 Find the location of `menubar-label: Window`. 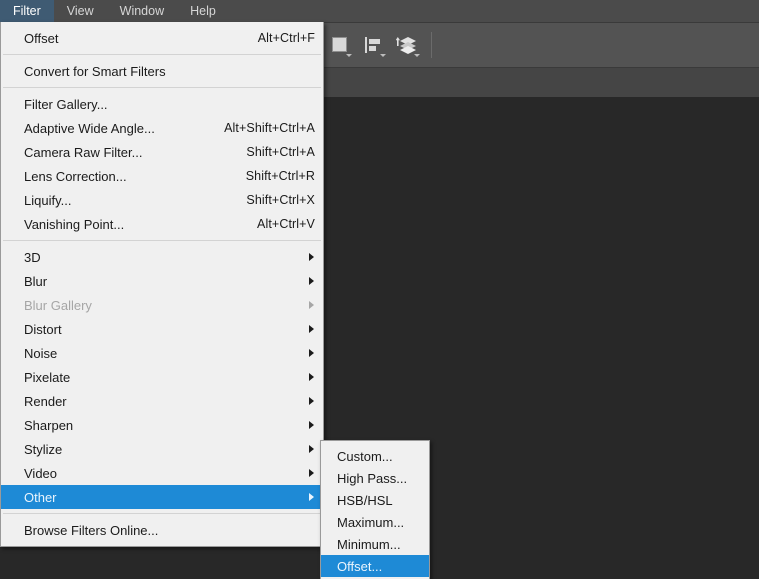

menubar-label: Window is located at coordinates (142, 11).